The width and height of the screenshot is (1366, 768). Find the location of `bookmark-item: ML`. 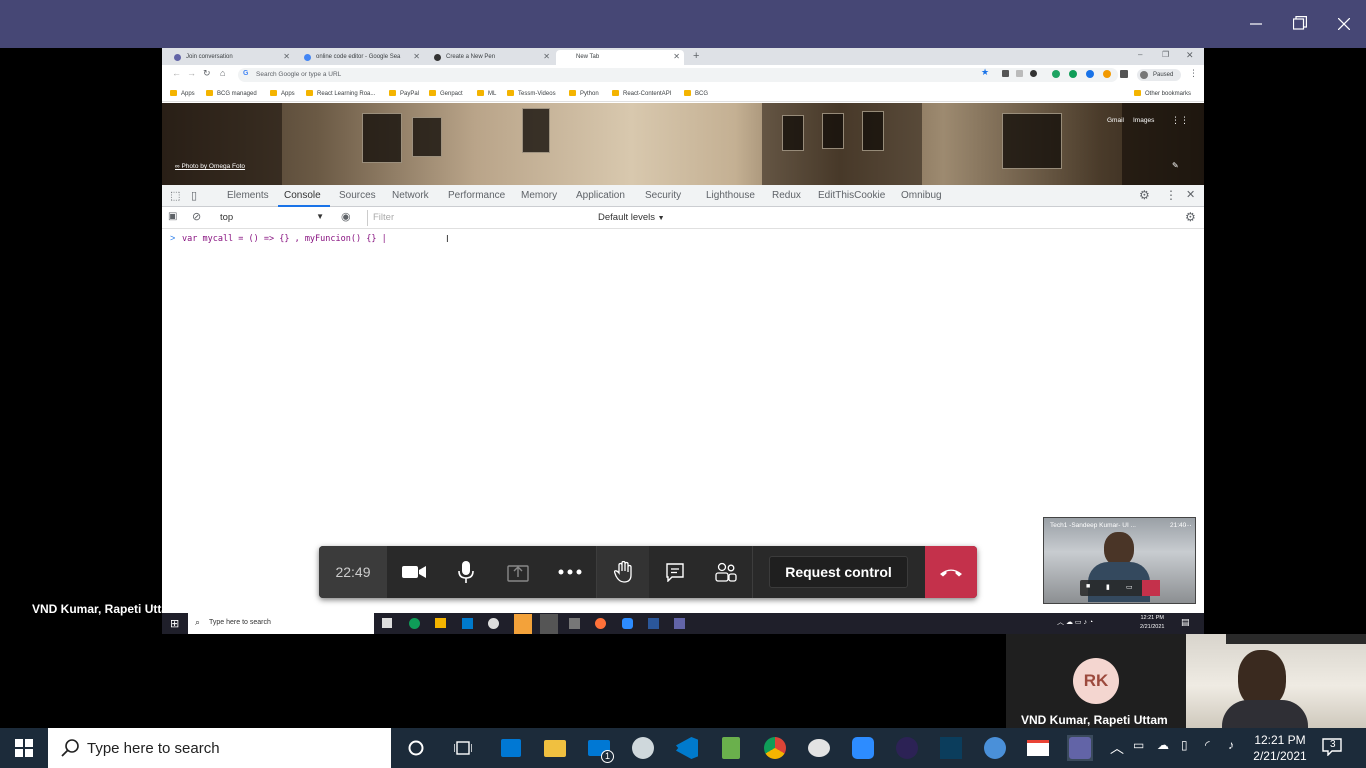

bookmark-item: ML is located at coordinates (486, 93).